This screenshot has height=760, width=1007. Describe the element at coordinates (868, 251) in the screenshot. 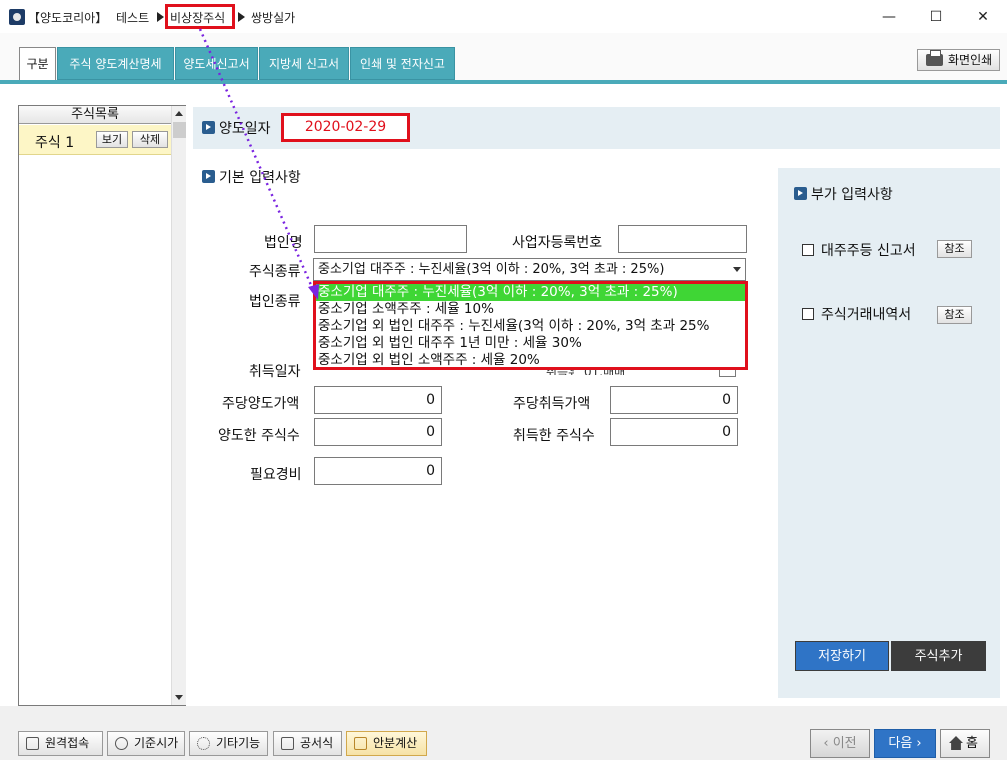

I see `major-report-label: 대주주등 신고서` at that location.